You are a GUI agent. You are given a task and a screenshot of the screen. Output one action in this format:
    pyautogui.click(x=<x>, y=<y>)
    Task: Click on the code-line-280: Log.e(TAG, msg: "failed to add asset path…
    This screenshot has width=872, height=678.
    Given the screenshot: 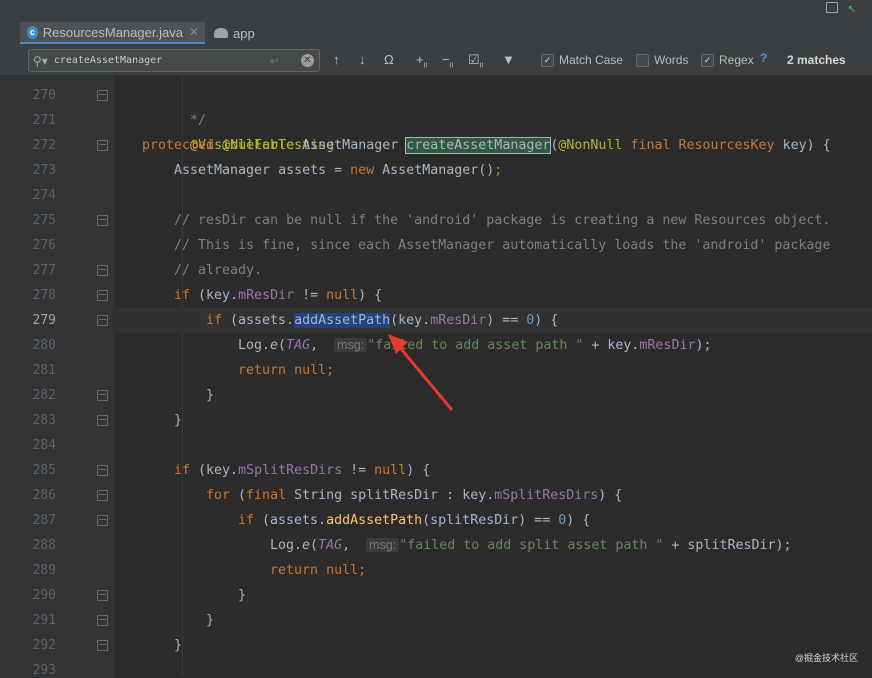 What is the action you would take?
    pyautogui.click(x=475, y=345)
    